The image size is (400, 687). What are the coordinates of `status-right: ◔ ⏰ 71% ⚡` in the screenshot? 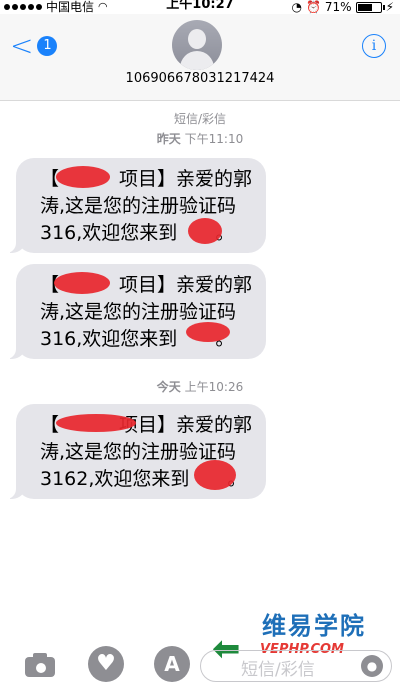 It's located at (342, 7).